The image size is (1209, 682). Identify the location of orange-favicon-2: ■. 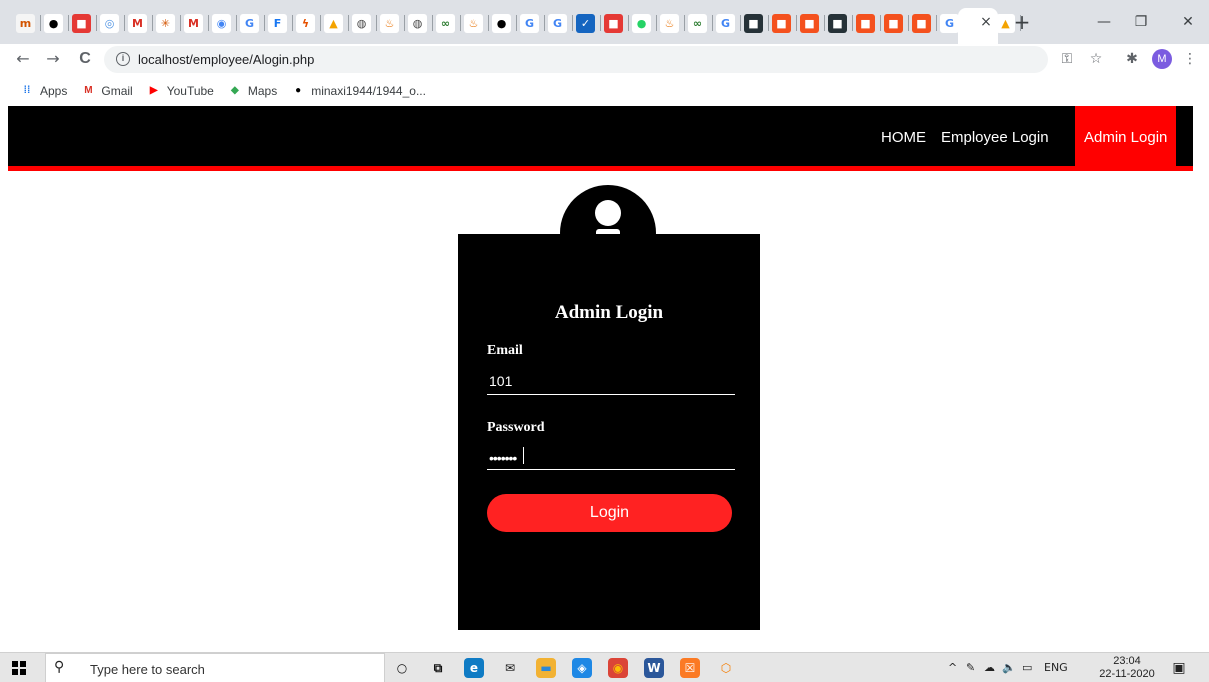
(809, 23).